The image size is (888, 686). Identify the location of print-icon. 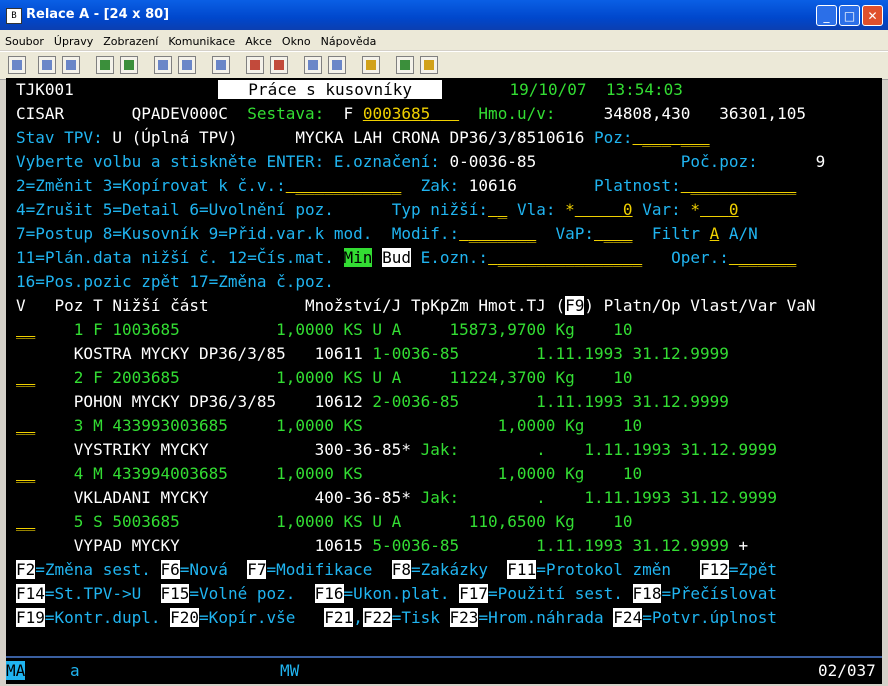
(17, 65).